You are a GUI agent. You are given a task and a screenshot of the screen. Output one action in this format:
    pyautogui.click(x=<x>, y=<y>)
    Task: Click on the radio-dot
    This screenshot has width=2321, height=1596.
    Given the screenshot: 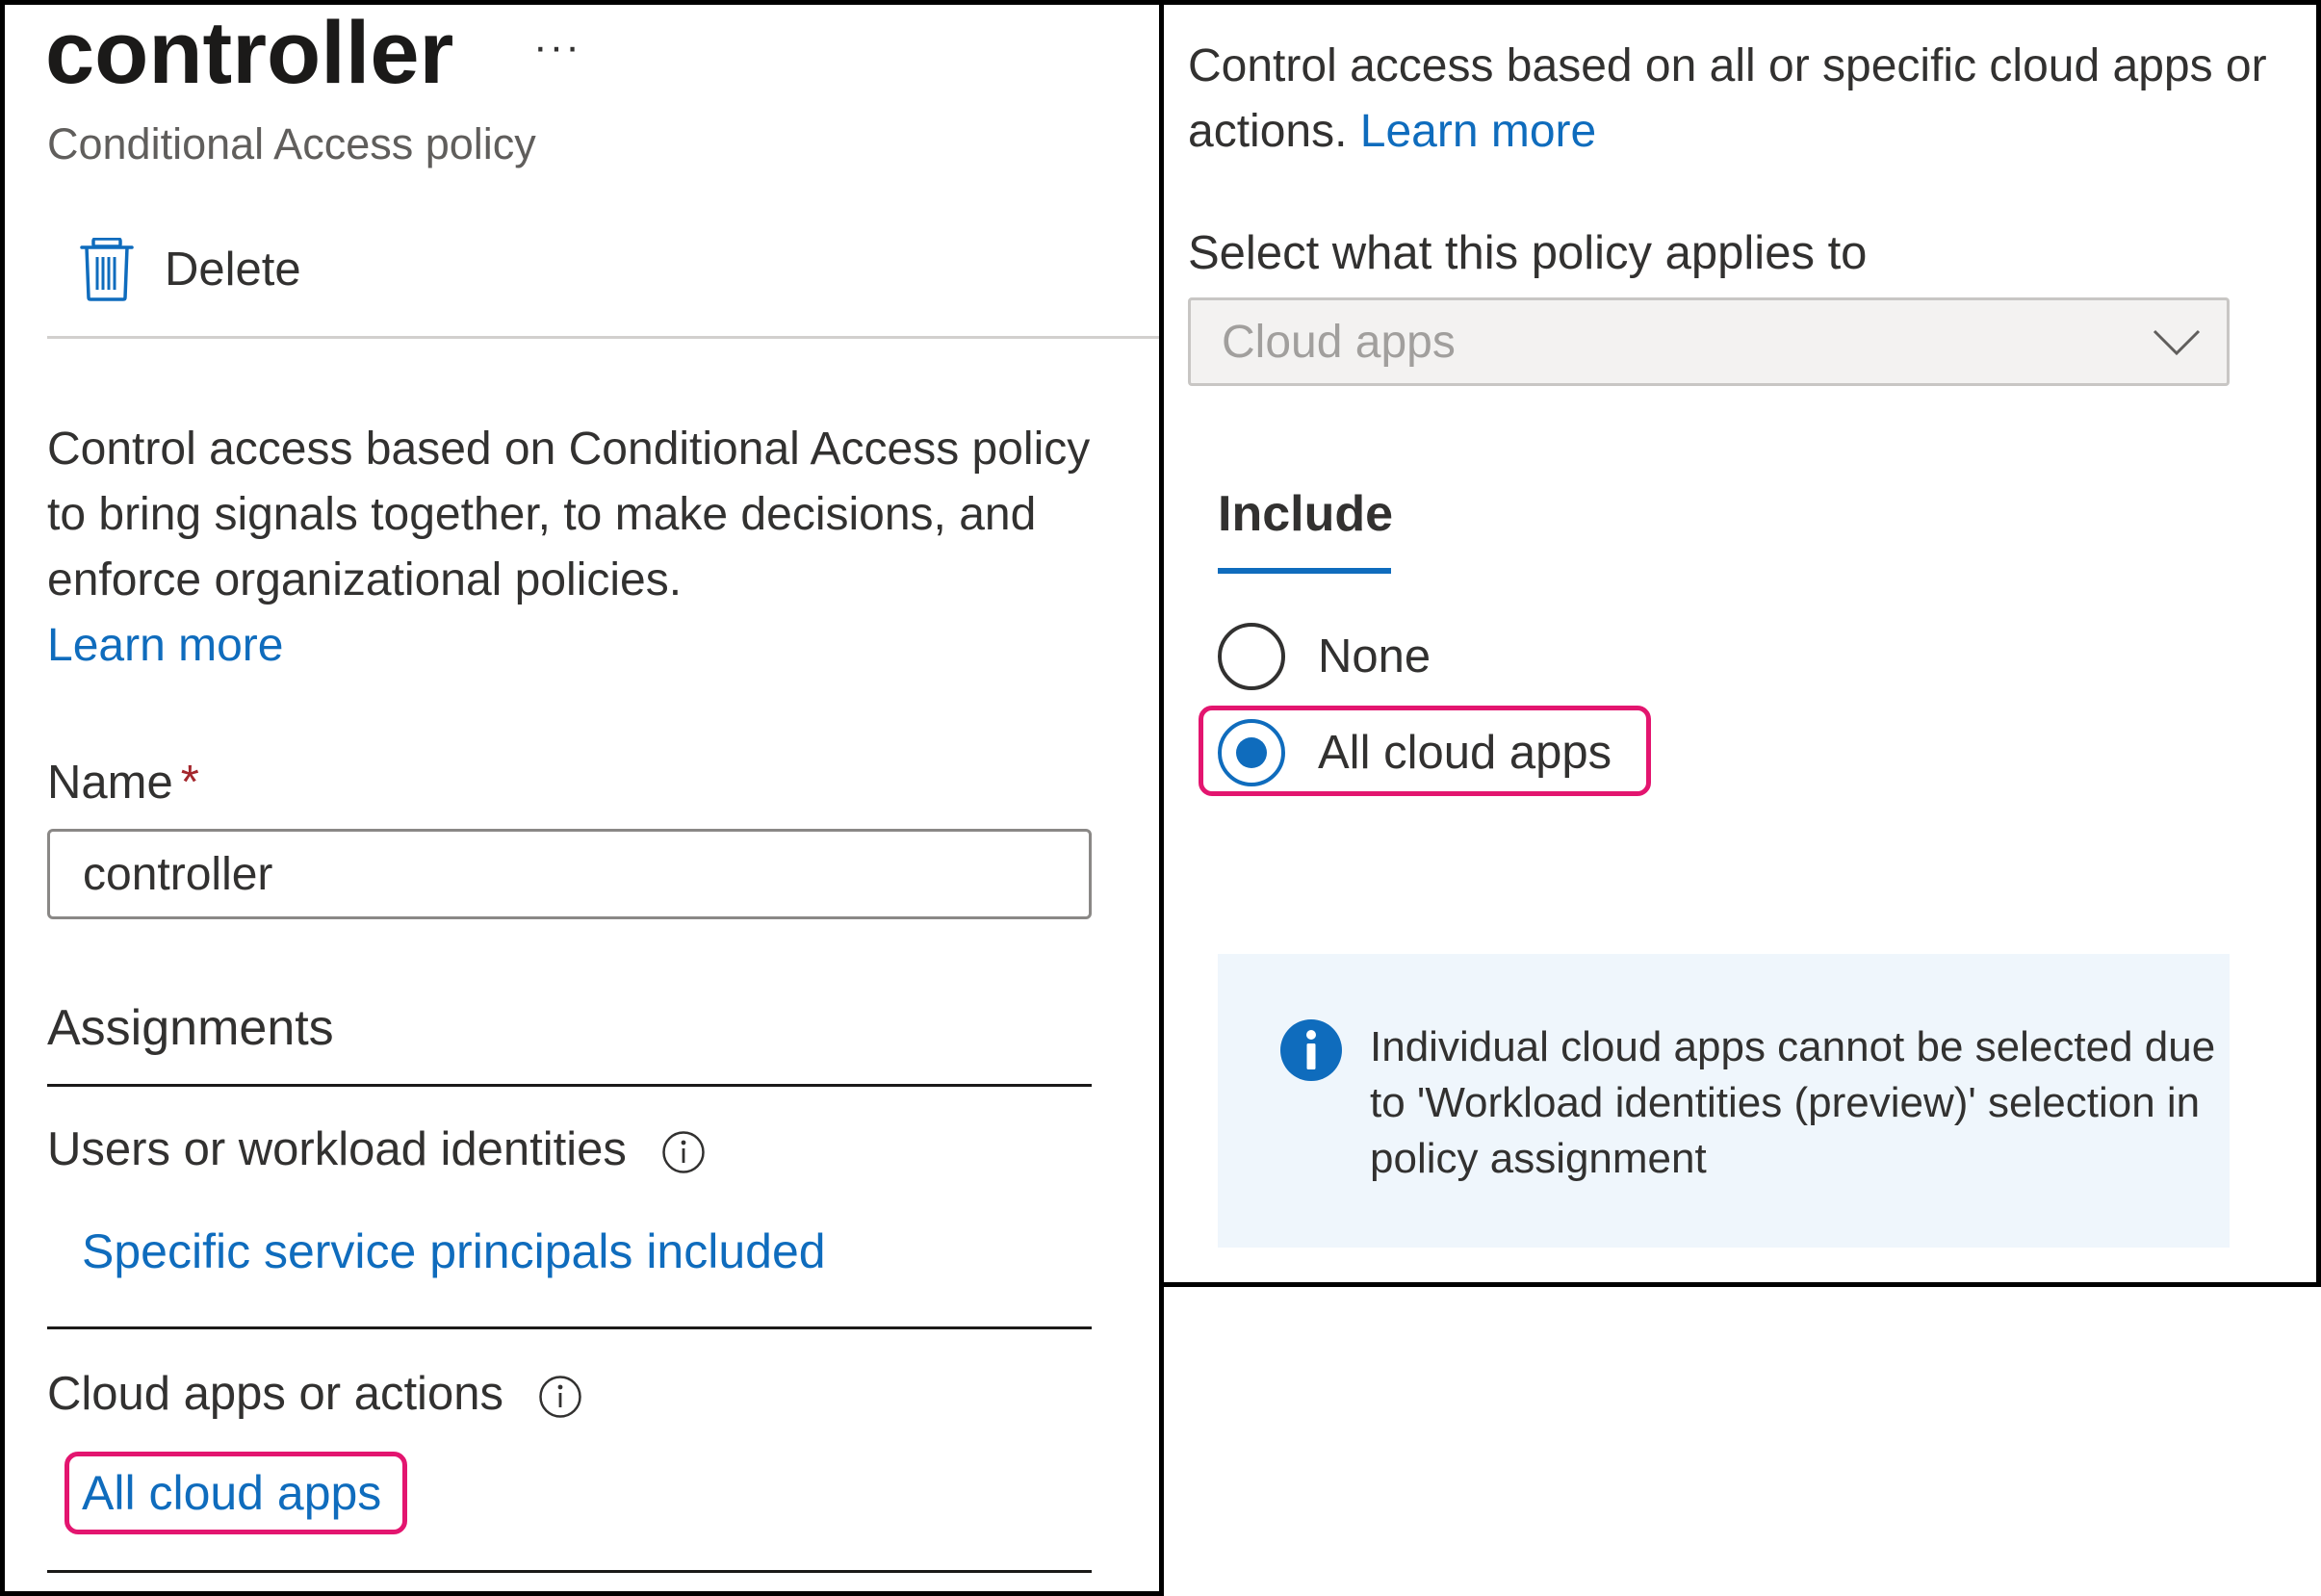 What is the action you would take?
    pyautogui.click(x=1251, y=752)
    